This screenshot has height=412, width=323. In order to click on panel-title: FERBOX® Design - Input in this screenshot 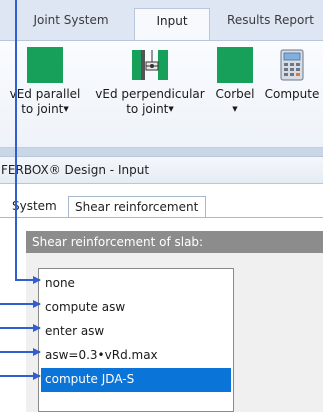, I will do `click(161, 170)`.